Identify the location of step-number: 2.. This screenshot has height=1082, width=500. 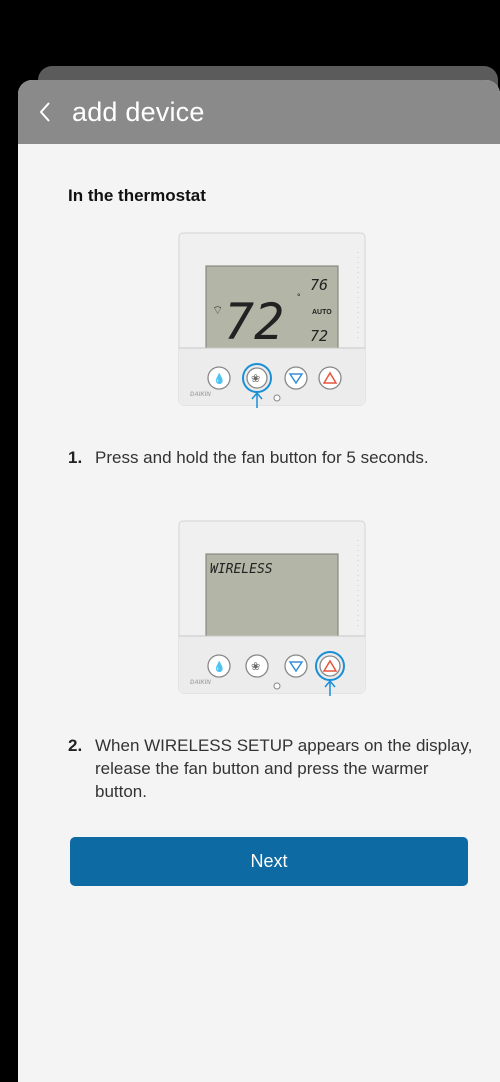
(75, 745).